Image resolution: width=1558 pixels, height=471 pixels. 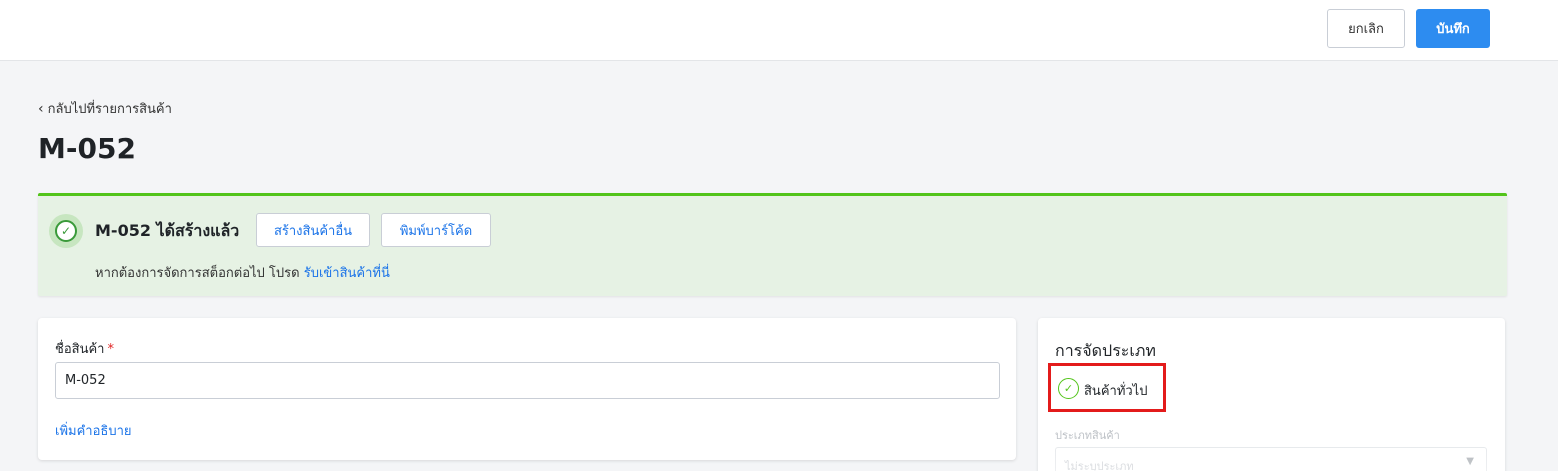 I want to click on check-circle-icon: ✓, so click(x=66, y=231).